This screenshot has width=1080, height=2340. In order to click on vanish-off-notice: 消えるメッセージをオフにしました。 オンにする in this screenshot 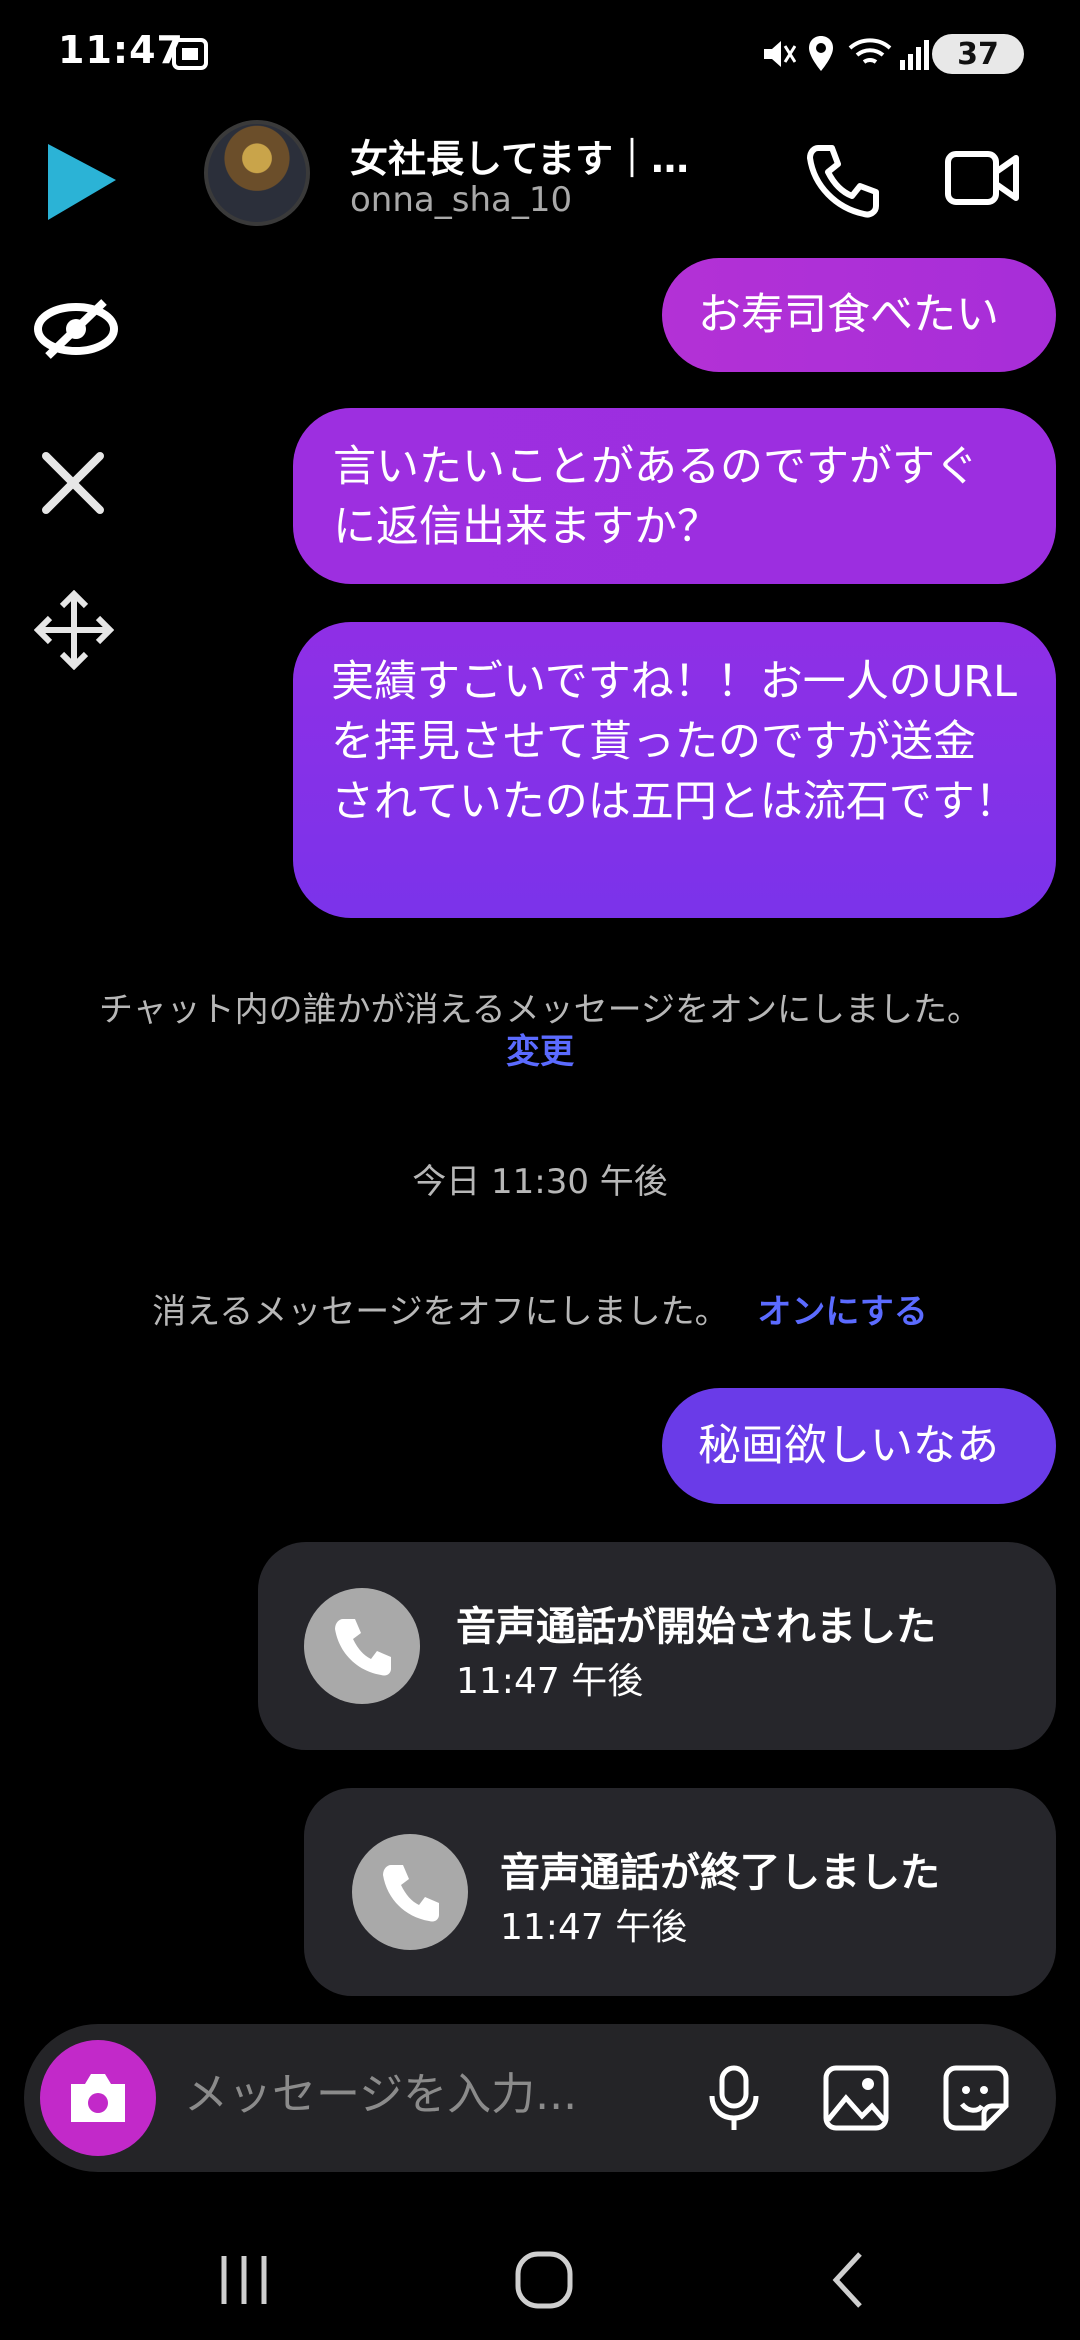, I will do `click(540, 1308)`.